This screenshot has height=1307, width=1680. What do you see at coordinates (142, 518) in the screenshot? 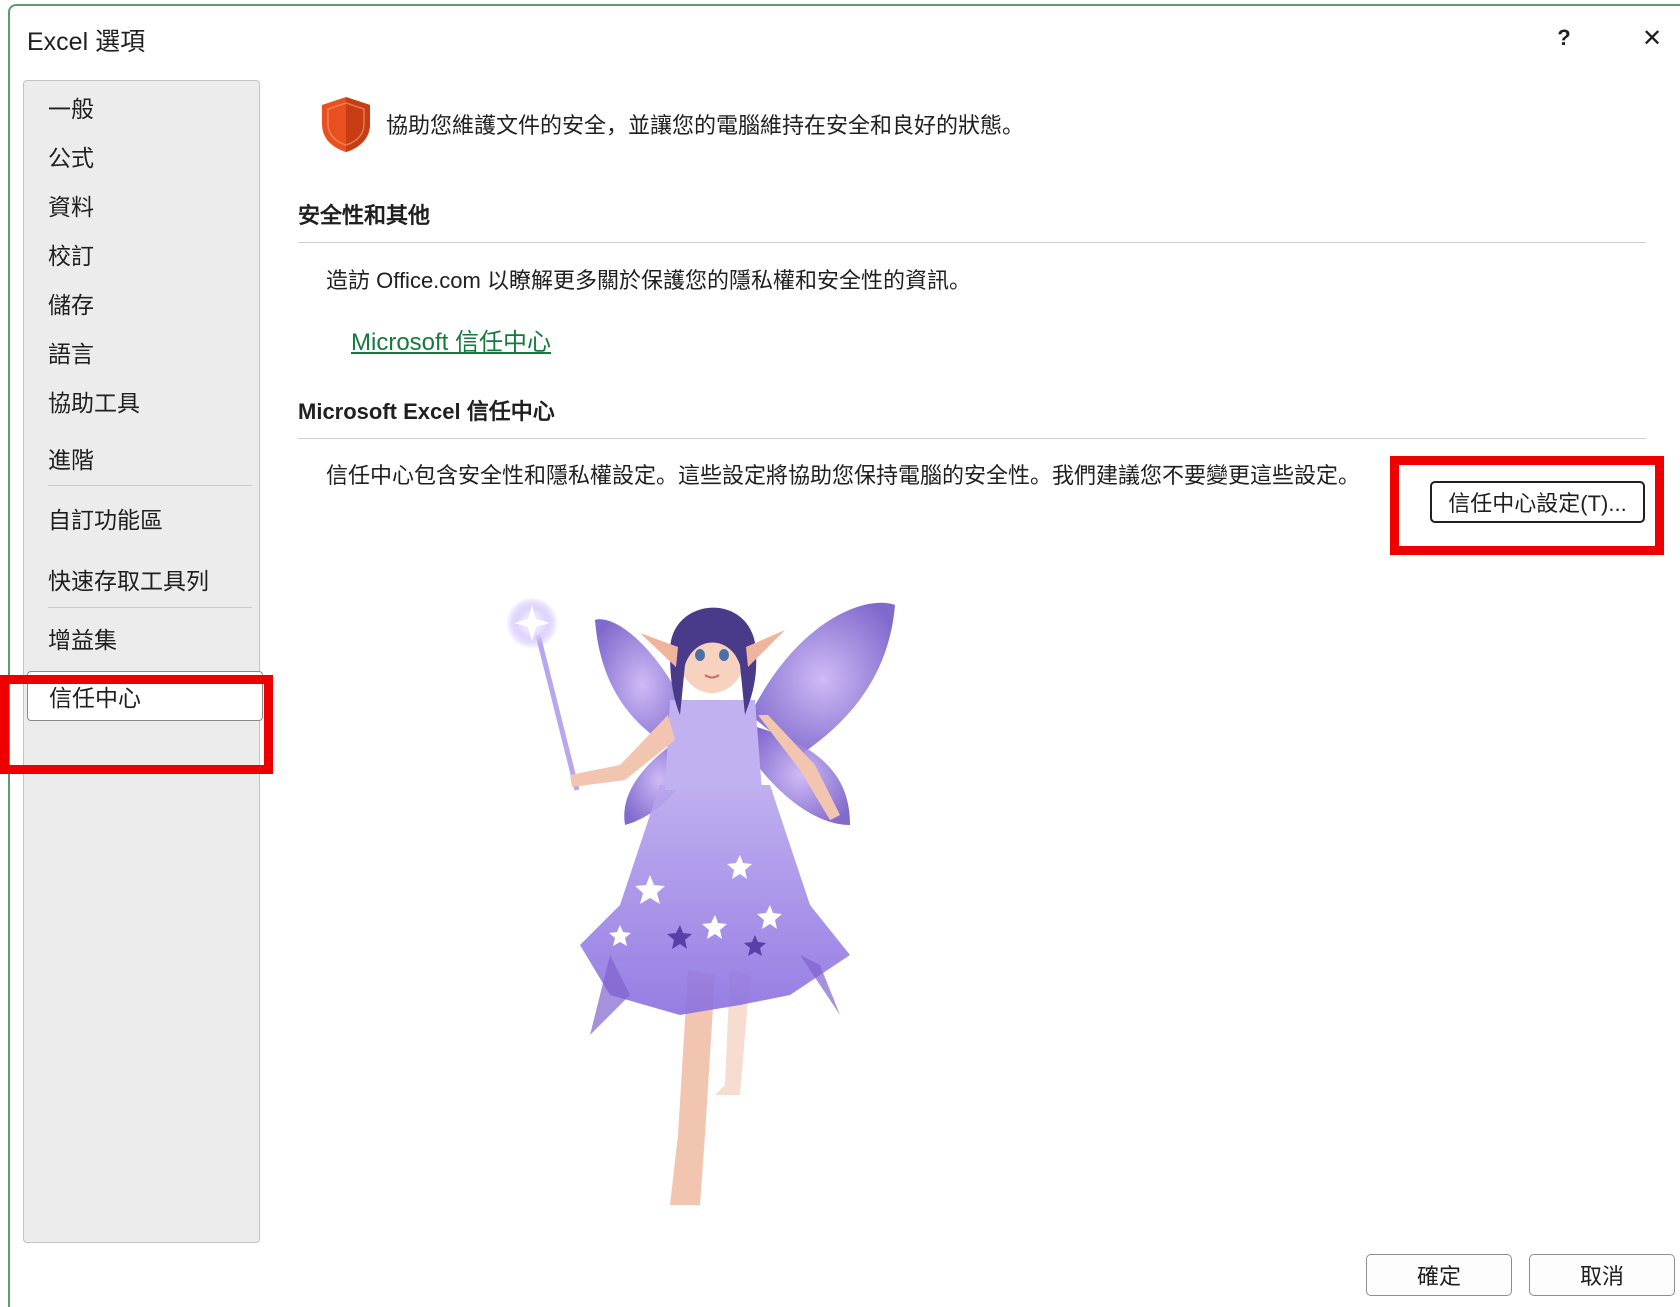
I see `sidebar-item-customize-ribbon: 自訂功能區` at bounding box center [142, 518].